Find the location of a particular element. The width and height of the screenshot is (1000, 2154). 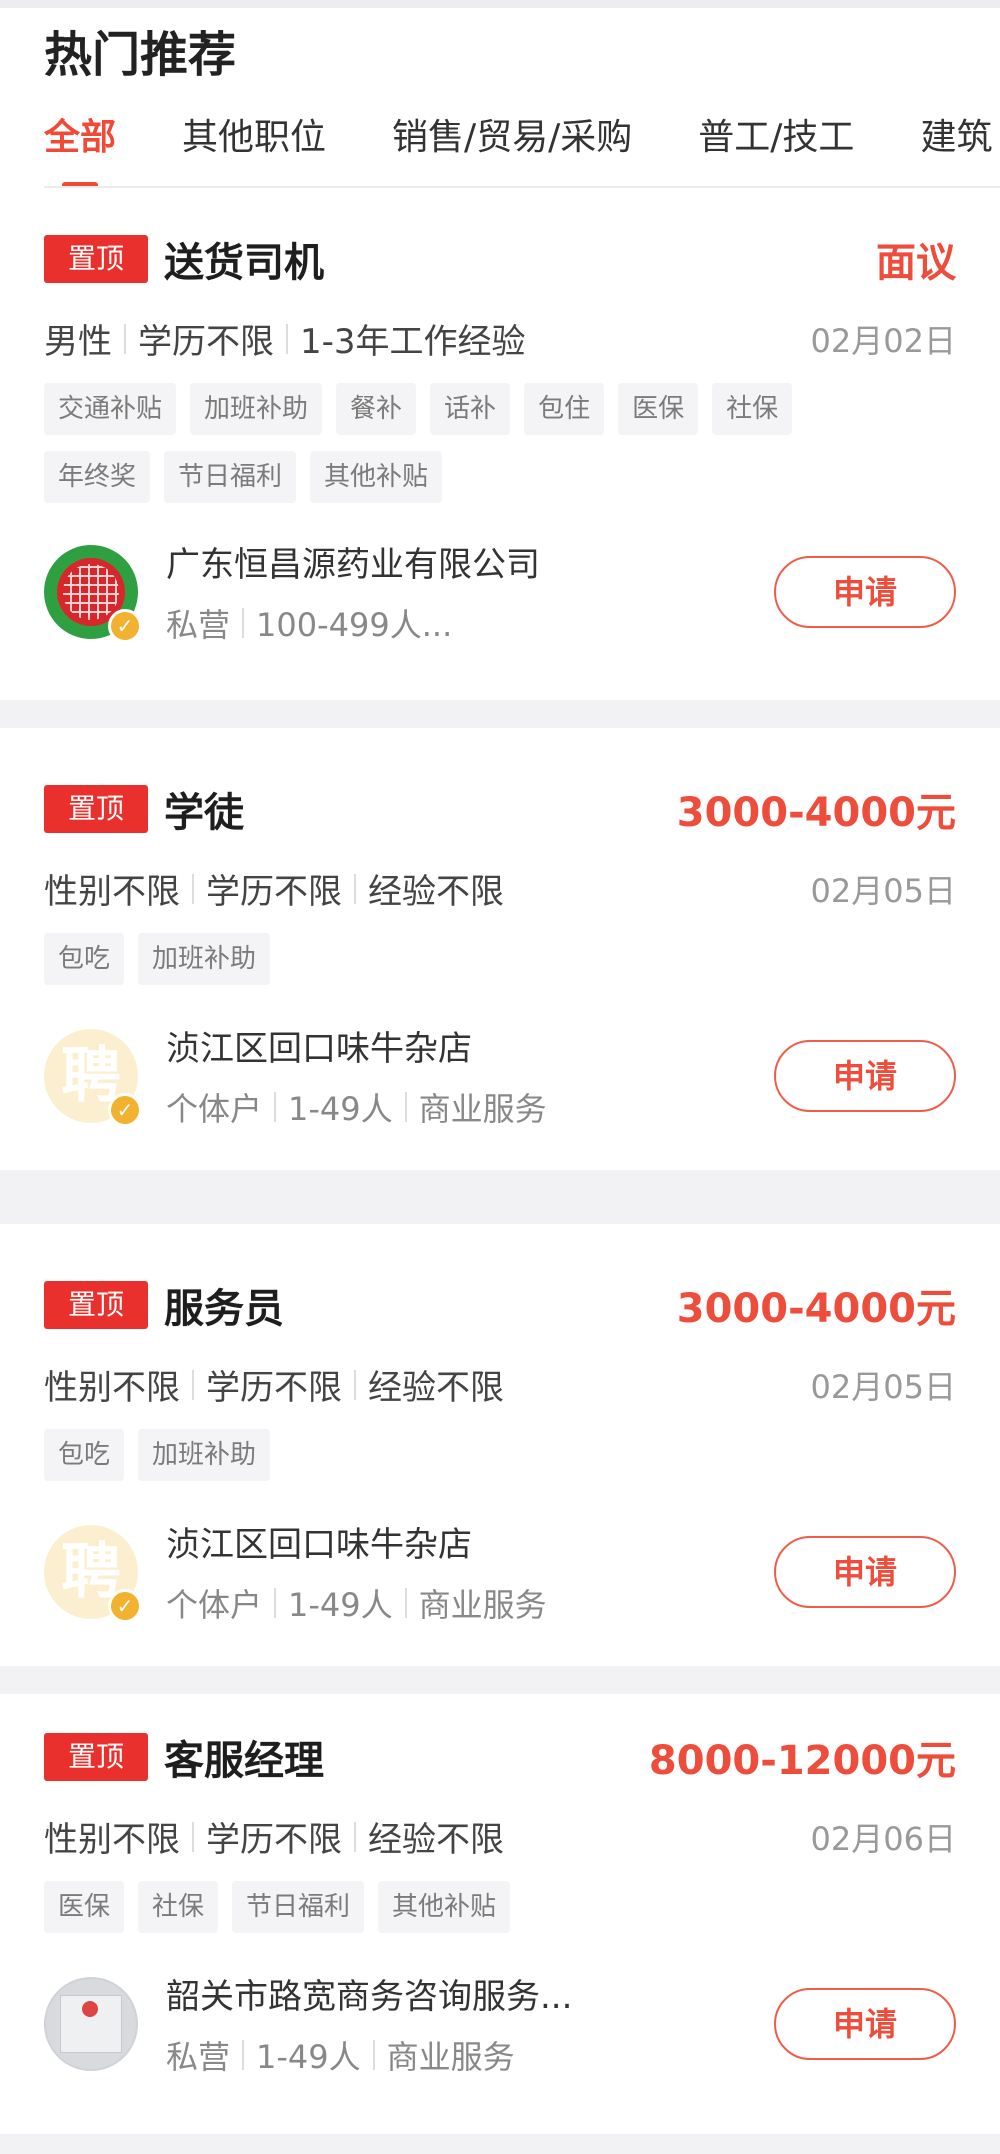

post-date: 02月06日 is located at coordinates (883, 1838).